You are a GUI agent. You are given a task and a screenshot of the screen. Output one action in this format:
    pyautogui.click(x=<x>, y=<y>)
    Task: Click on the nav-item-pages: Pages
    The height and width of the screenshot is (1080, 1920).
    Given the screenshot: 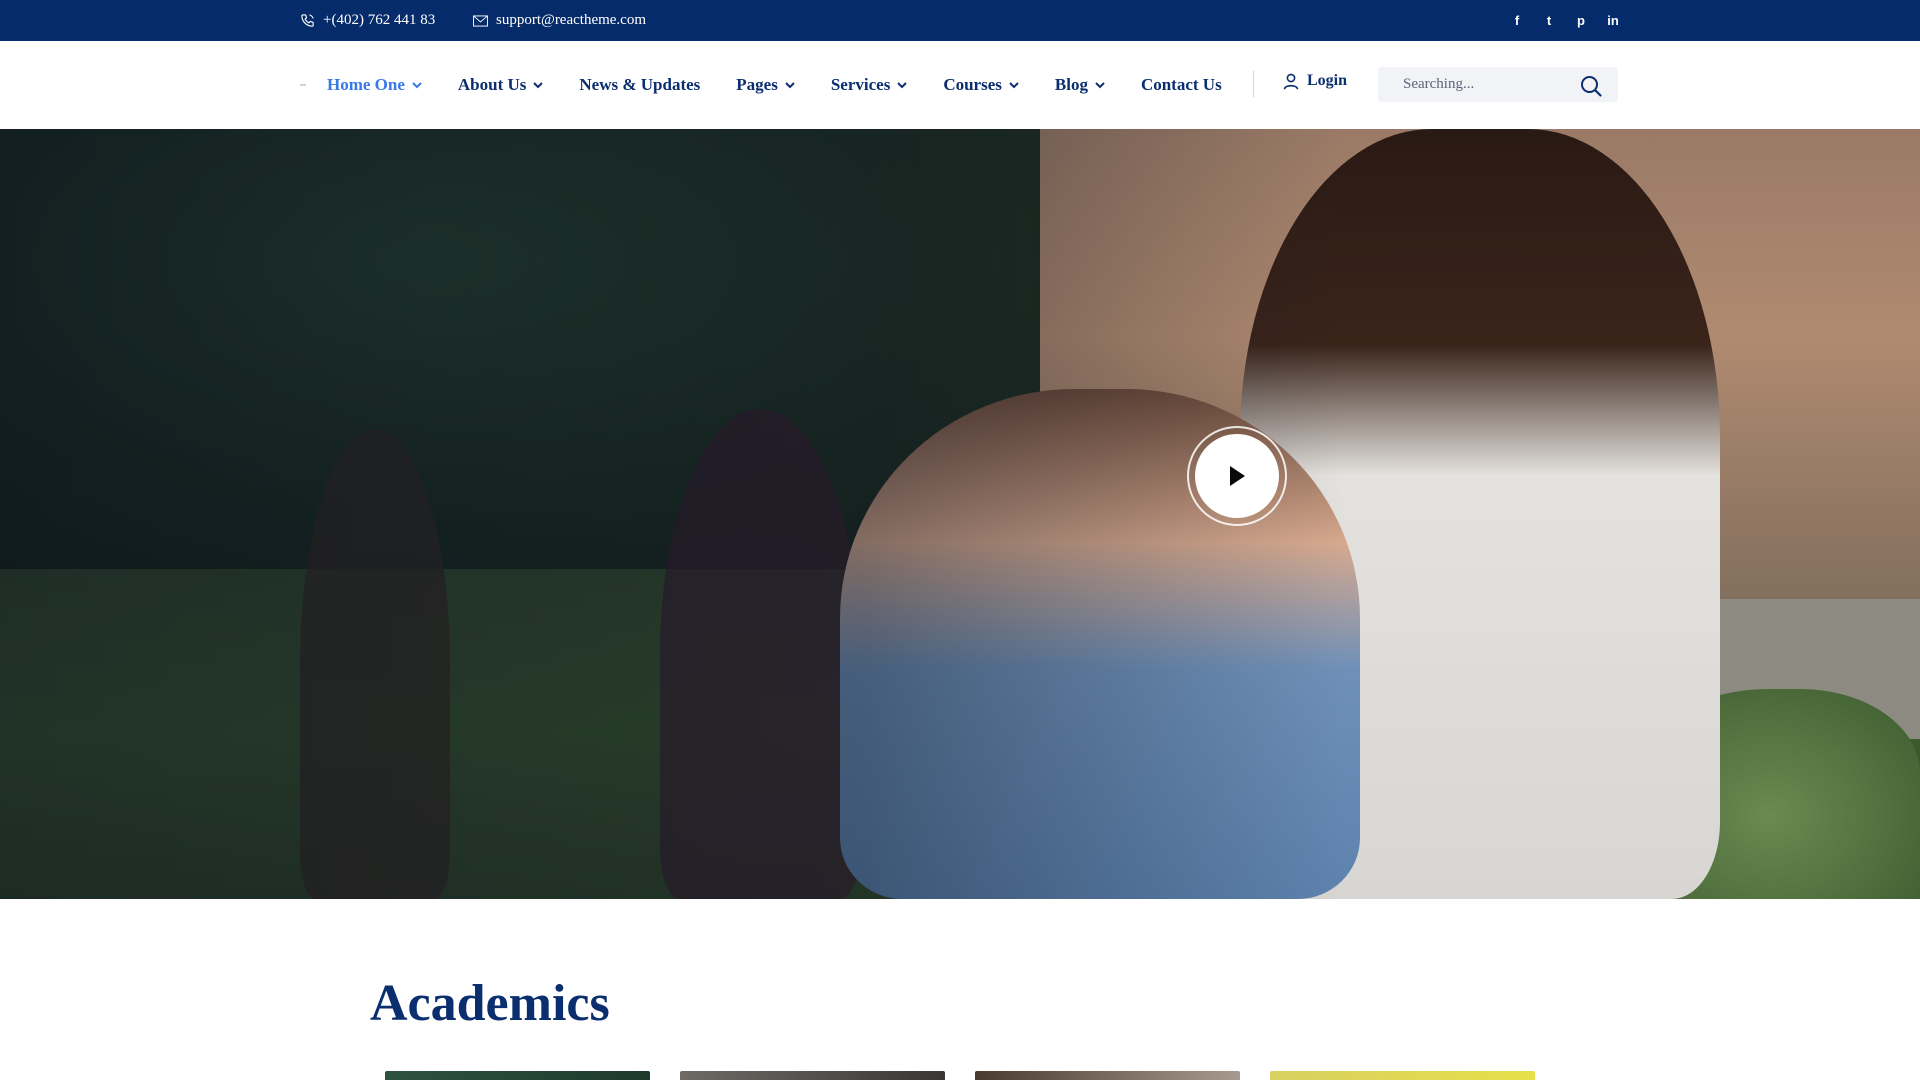 What is the action you would take?
    pyautogui.click(x=765, y=85)
    